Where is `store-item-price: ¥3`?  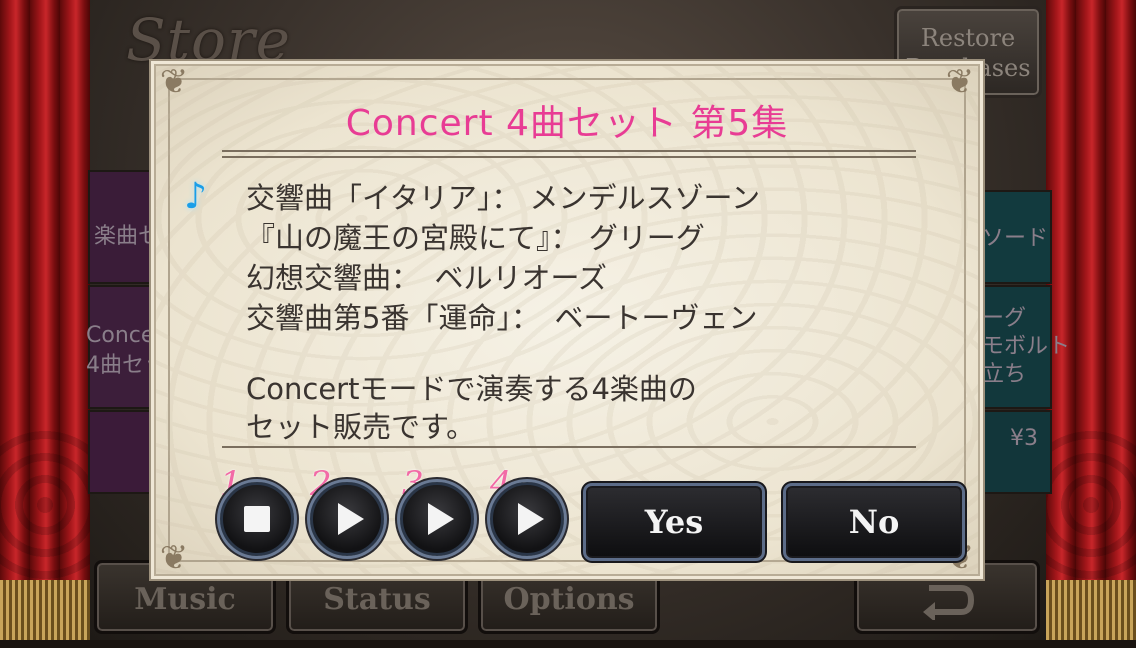
store-item-price: ¥3 is located at coordinates (1024, 438).